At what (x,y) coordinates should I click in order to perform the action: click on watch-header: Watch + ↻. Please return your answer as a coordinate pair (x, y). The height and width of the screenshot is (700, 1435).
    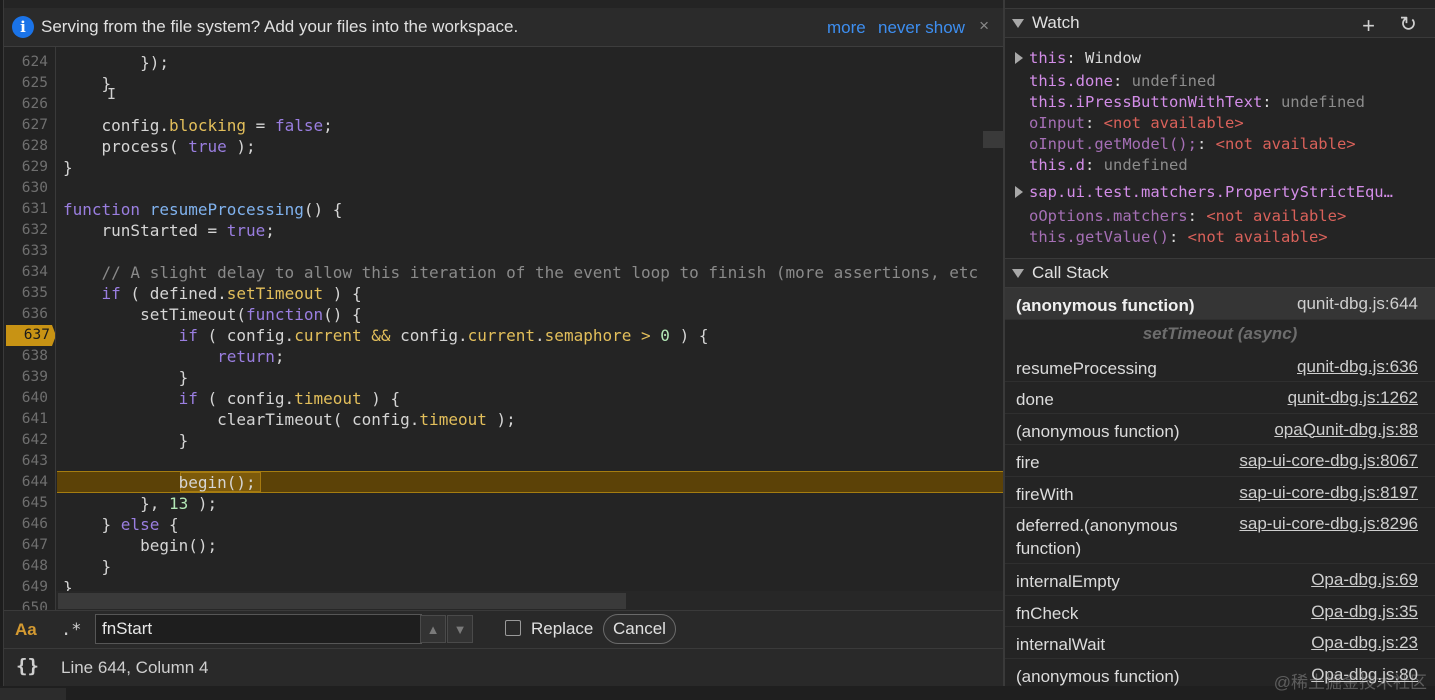
    Looking at the image, I should click on (1220, 23).